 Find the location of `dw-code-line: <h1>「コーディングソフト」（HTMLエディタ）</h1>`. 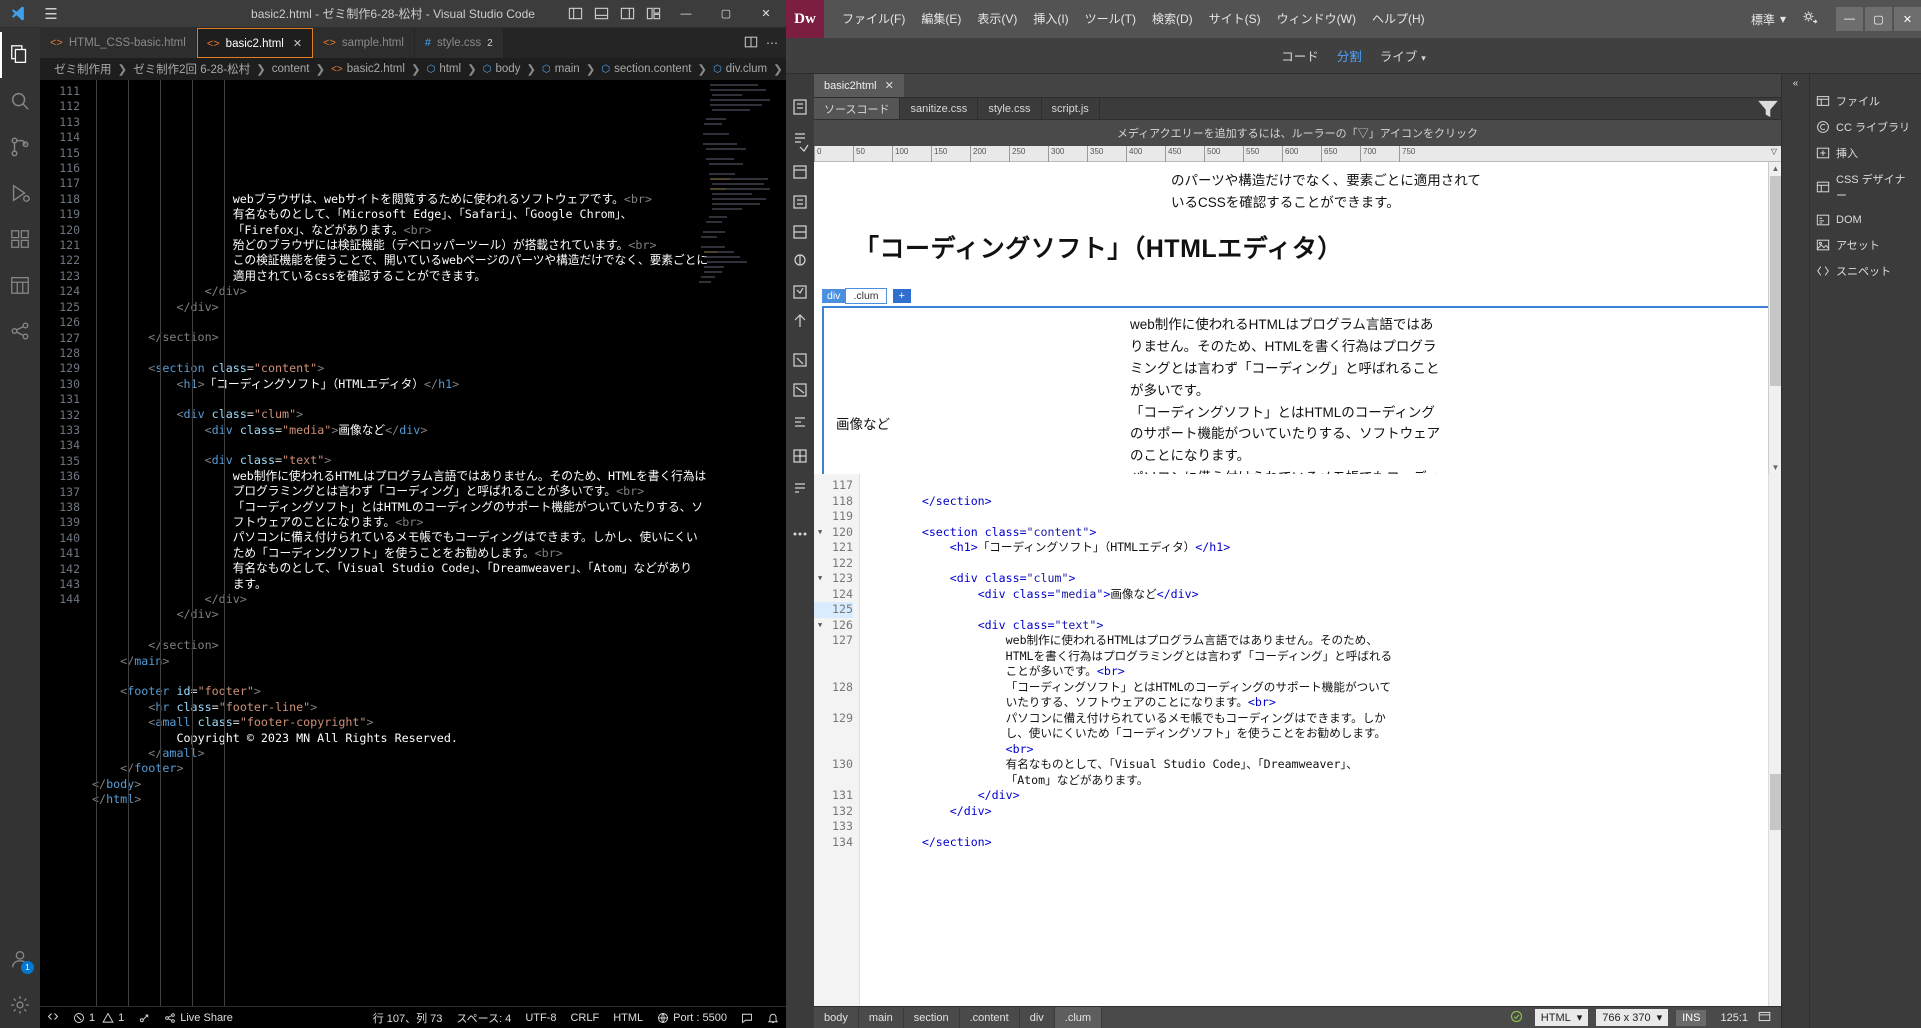

dw-code-line: <h1>「コーディングソフト」（HTMLエディタ）</h1> is located at coordinates (1323, 548).